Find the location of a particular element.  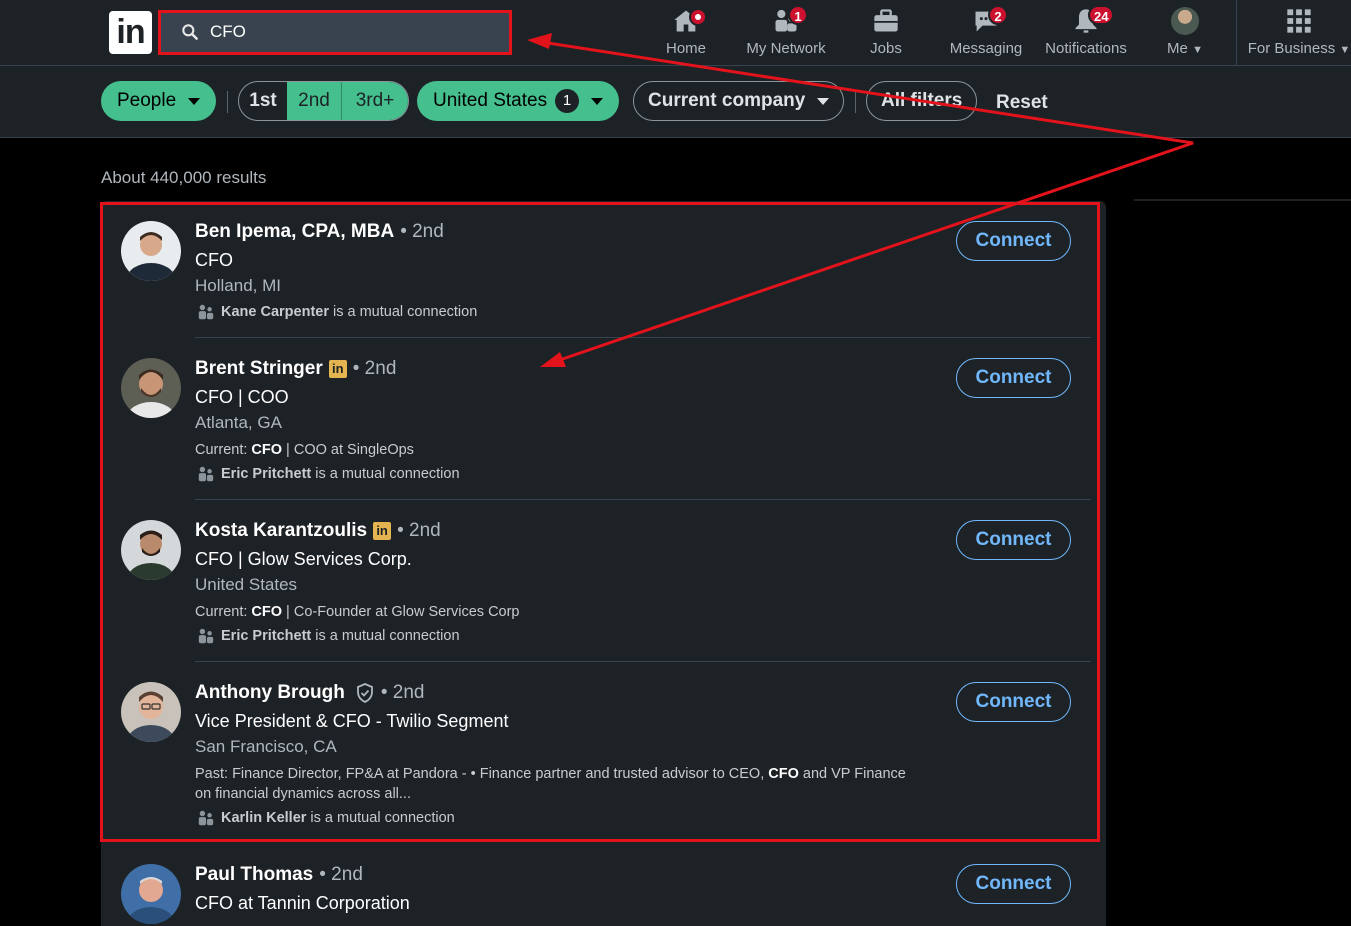

profile-headline: CFO | COO is located at coordinates (242, 397).